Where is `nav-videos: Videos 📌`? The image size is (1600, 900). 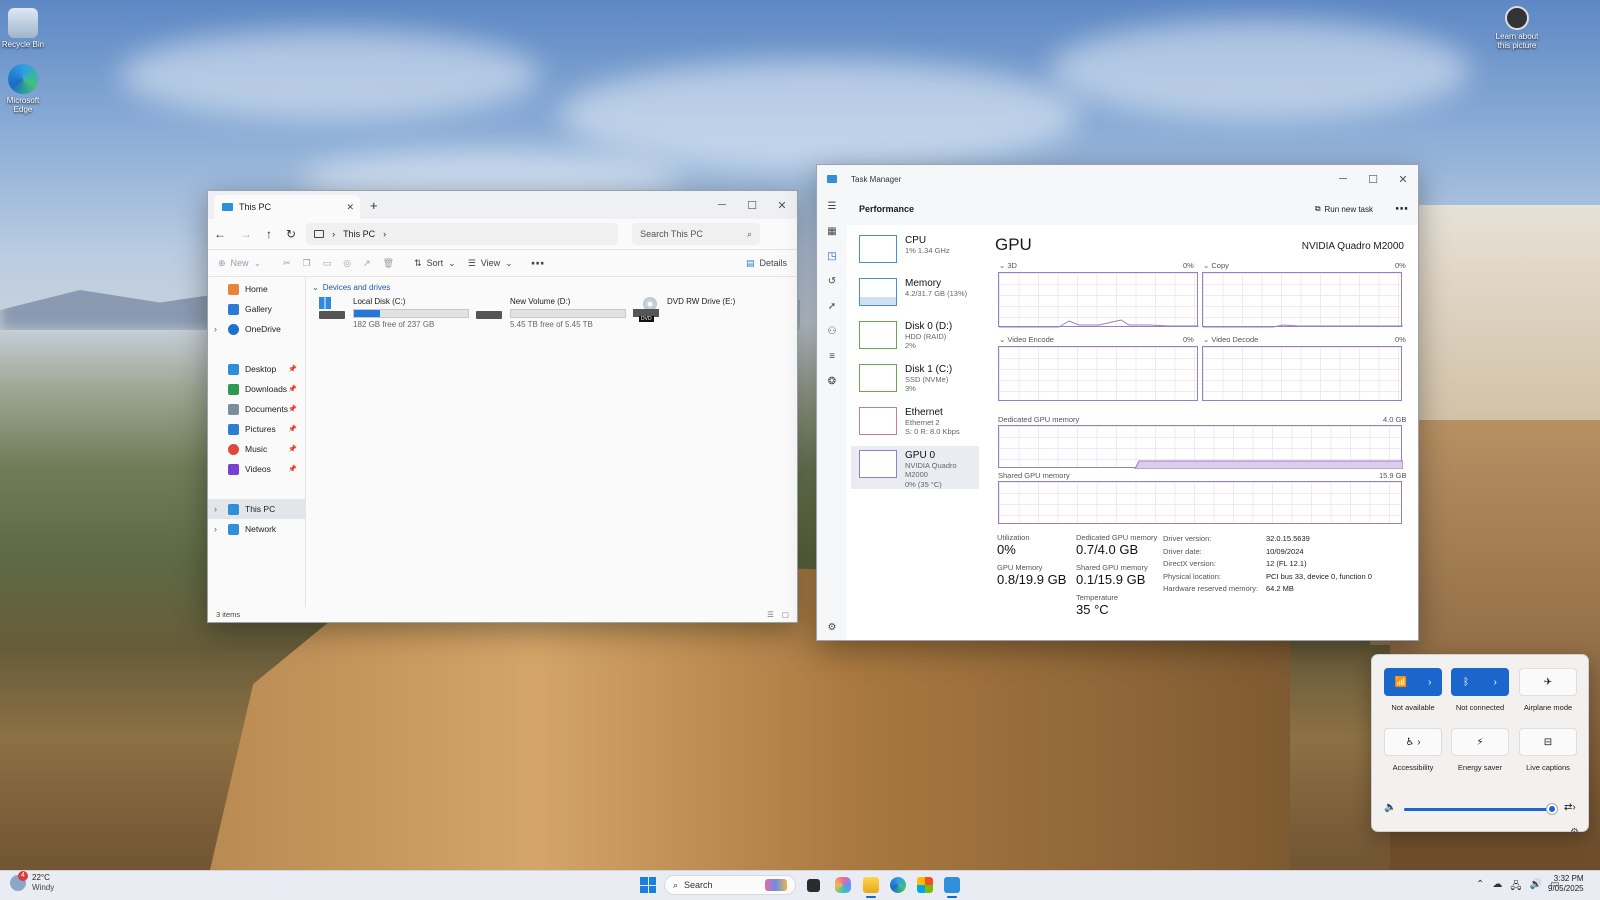
nav-videos: Videos 📌 is located at coordinates (256, 469).